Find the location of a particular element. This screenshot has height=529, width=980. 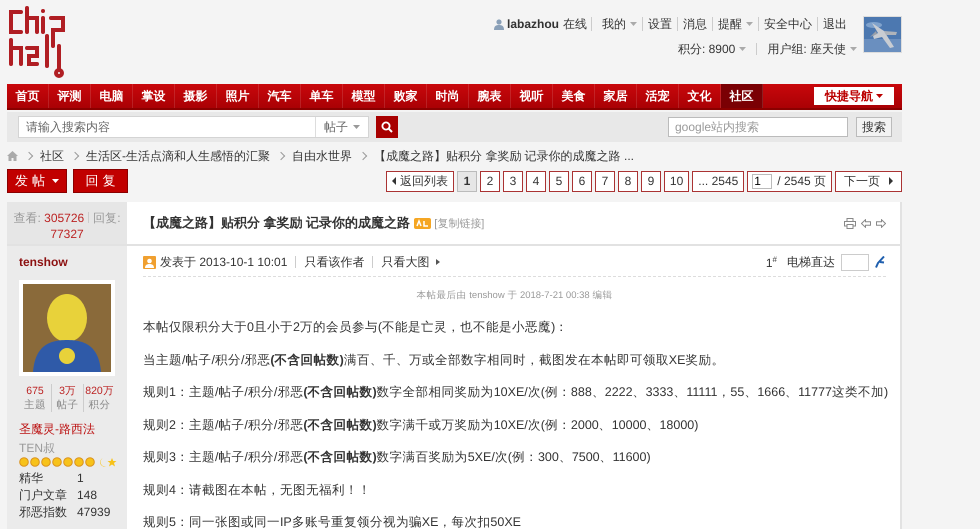

post-paragraph: 规则5：同一张图或同一IP多账号重复领分视为骗XE，每次扣50XE is located at coordinates (332, 521).